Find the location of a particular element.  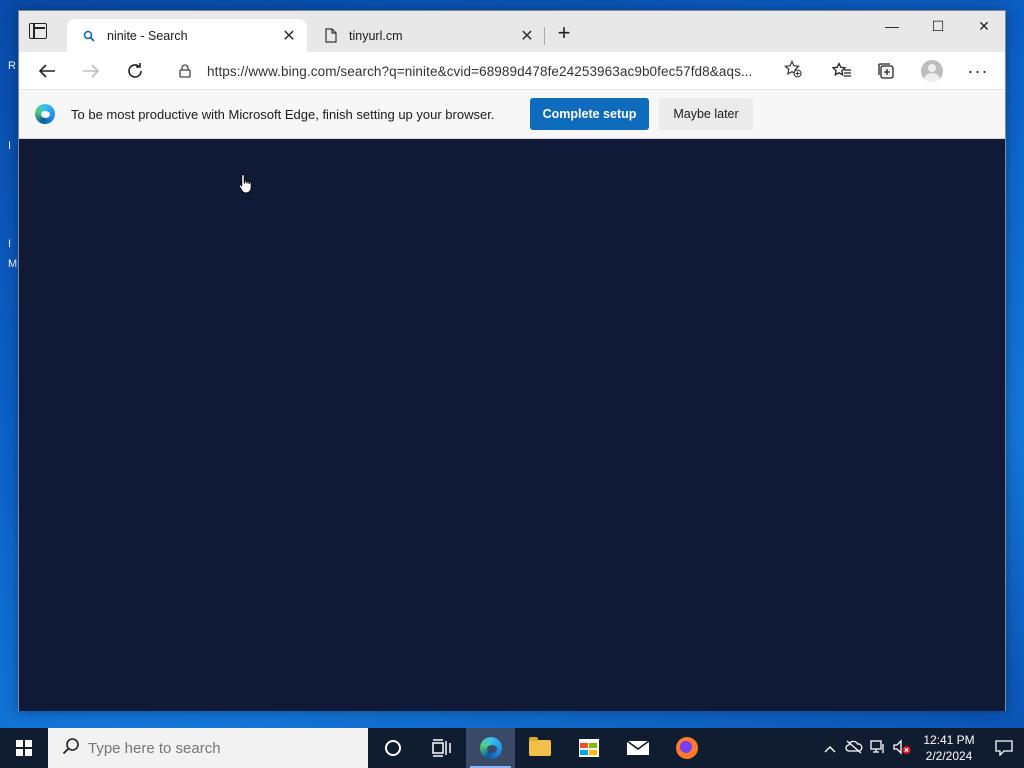

volume-muted-icon is located at coordinates (902, 748).